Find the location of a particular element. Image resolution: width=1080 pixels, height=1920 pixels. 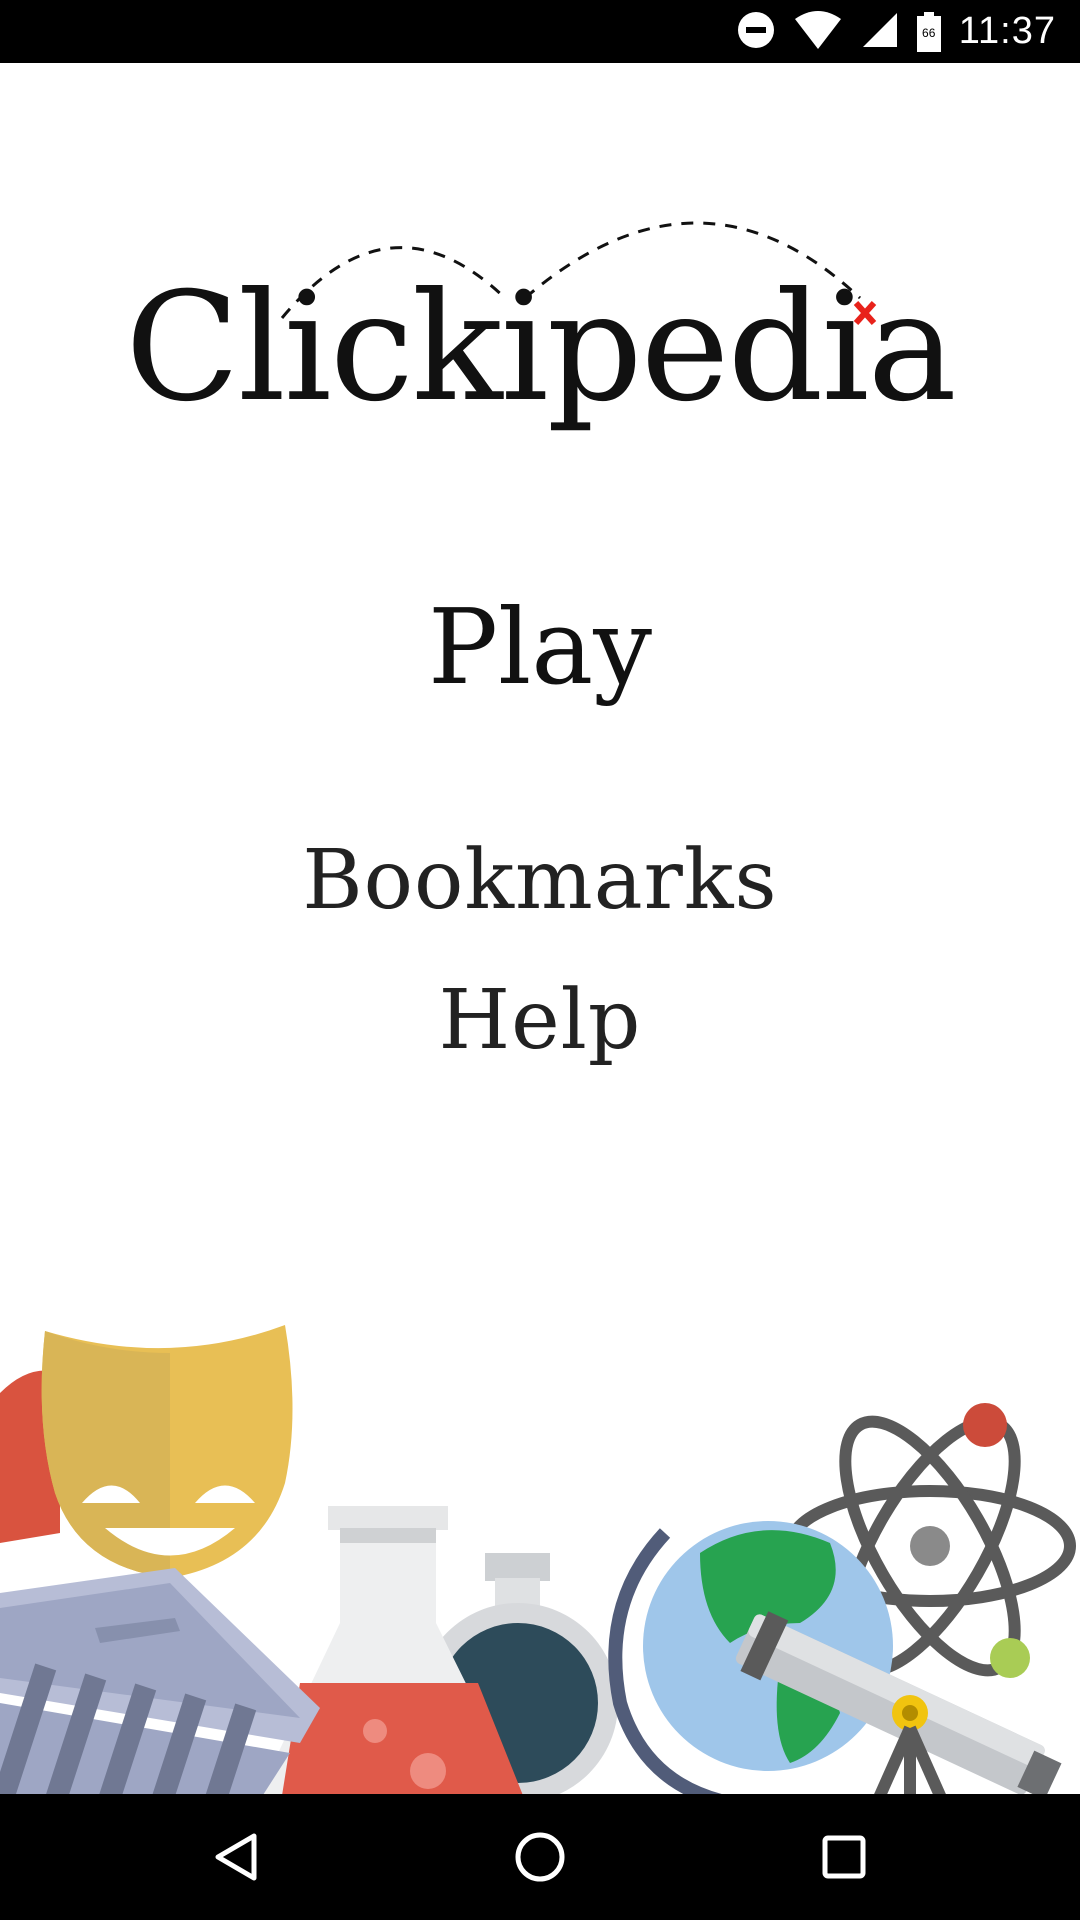

back-button is located at coordinates (236, 1857).